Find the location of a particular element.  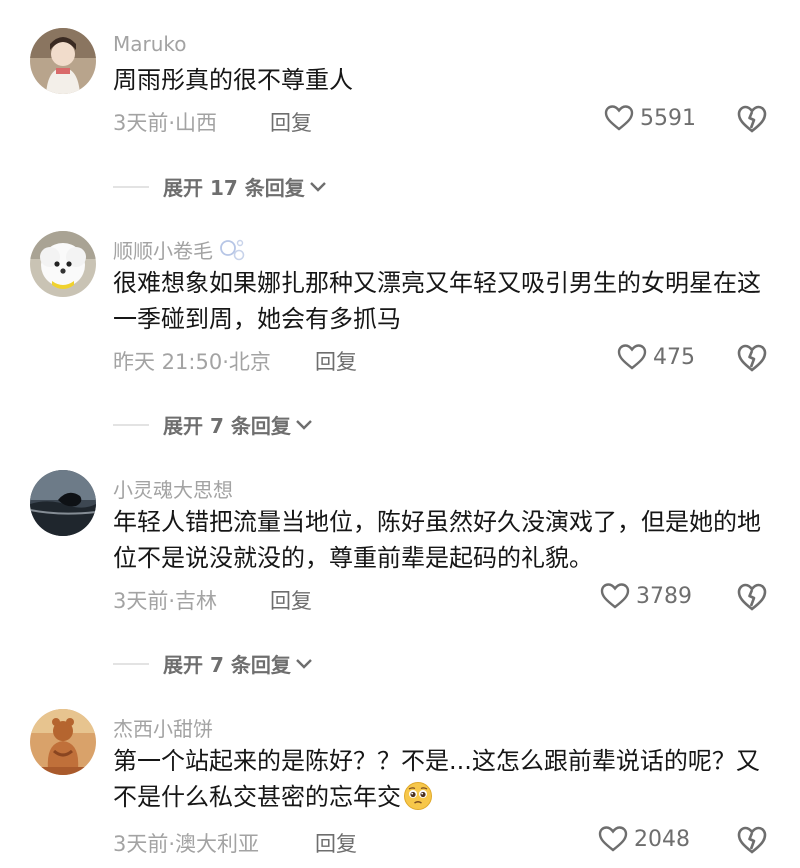

expand-replies-label: 展开 17 条回复 is located at coordinates (234, 188).